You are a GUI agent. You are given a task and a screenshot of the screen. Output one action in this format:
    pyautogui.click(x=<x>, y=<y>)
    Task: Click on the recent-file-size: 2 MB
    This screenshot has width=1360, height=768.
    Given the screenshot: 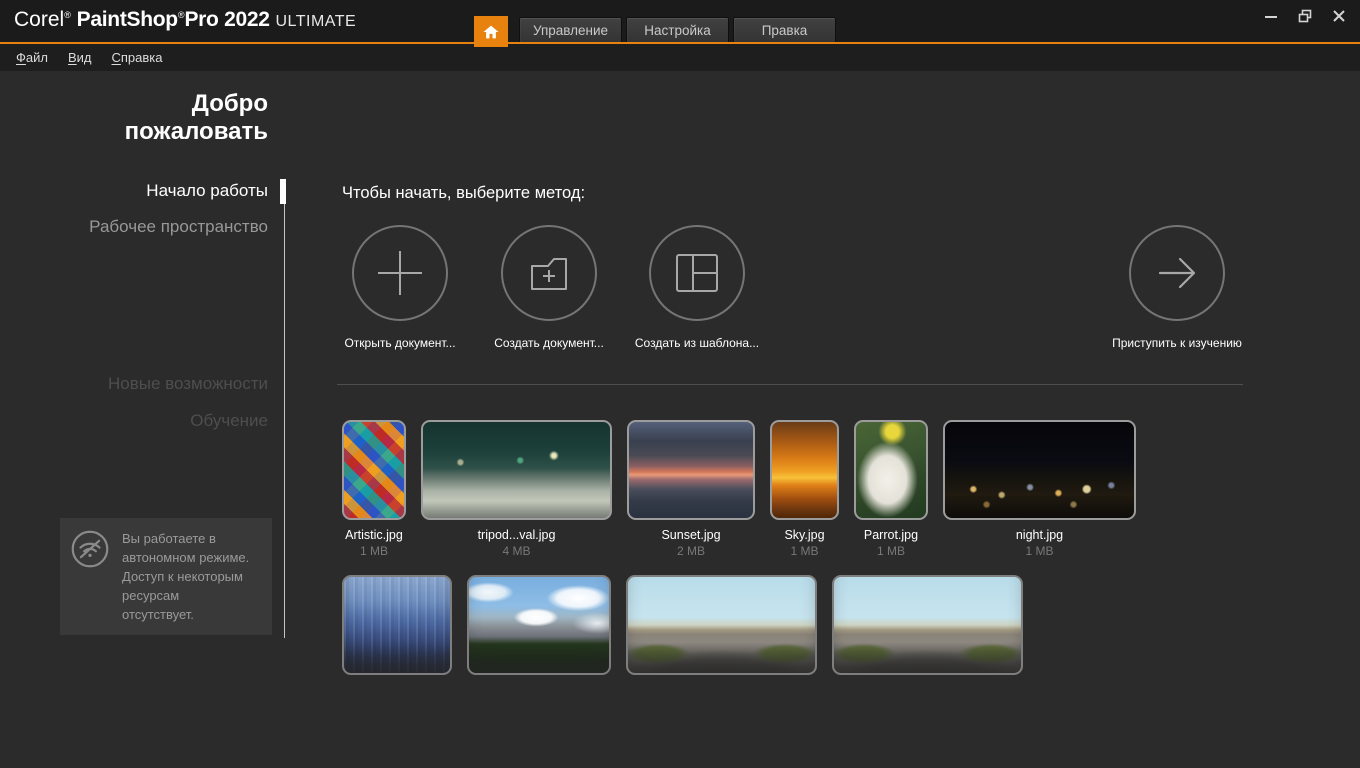 What is the action you would take?
    pyautogui.click(x=690, y=551)
    